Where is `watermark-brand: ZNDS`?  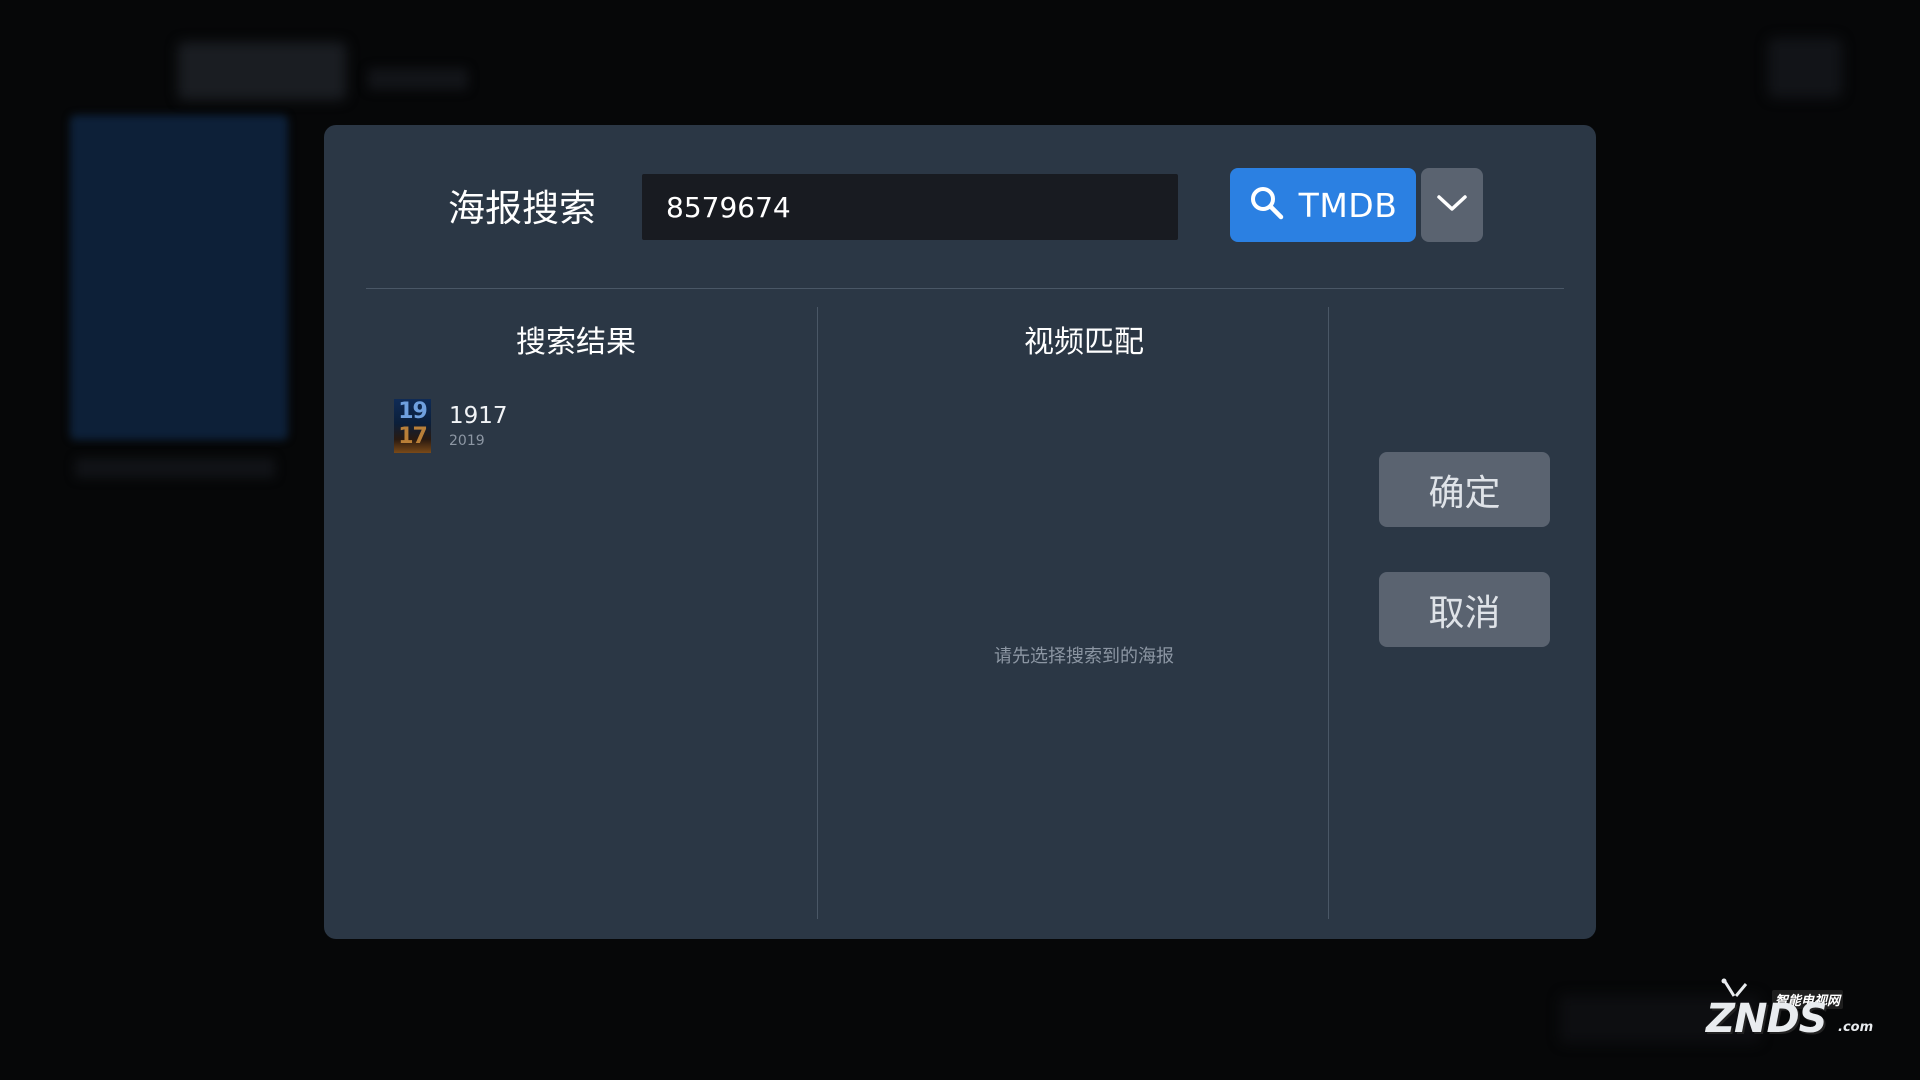 watermark-brand: ZNDS is located at coordinates (1766, 1019).